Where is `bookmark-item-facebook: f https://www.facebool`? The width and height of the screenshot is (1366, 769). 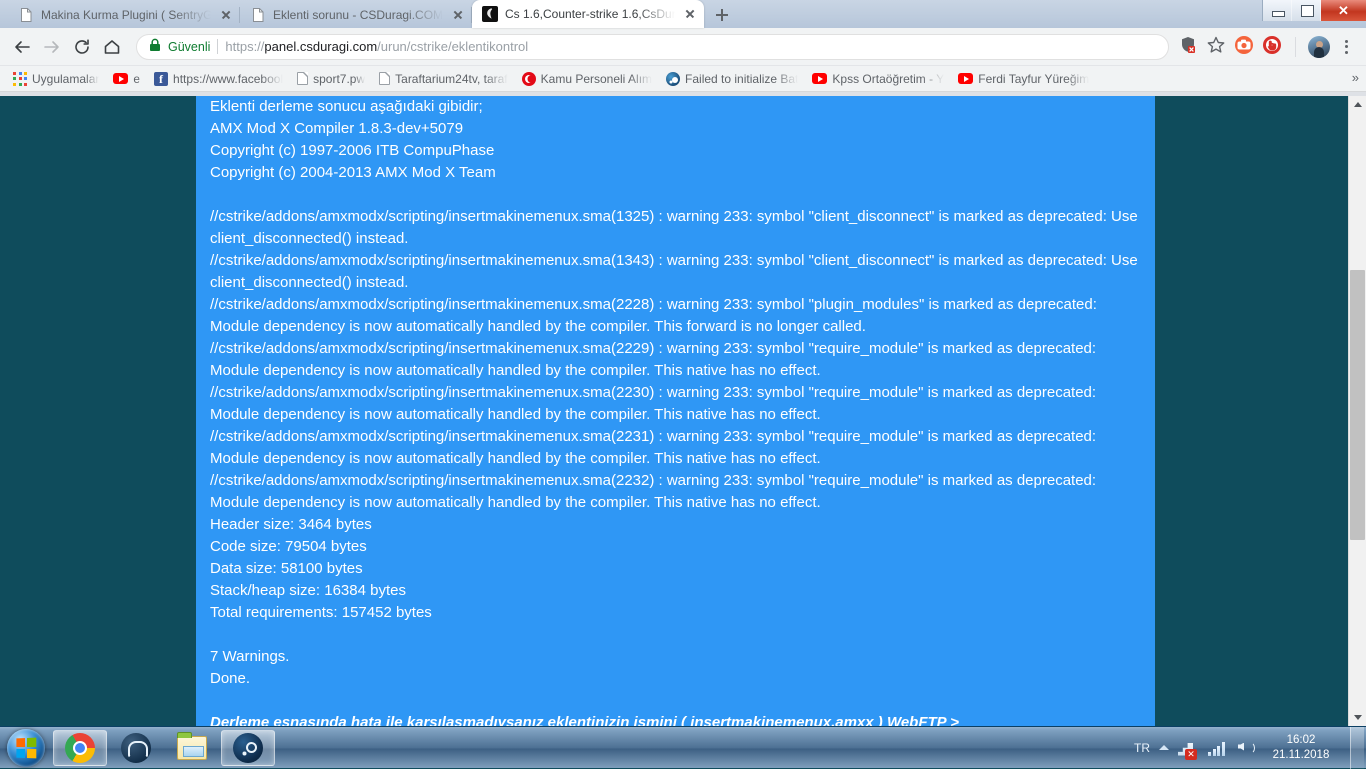
bookmark-item-facebook: f https://www.facebool is located at coordinates (218, 79).